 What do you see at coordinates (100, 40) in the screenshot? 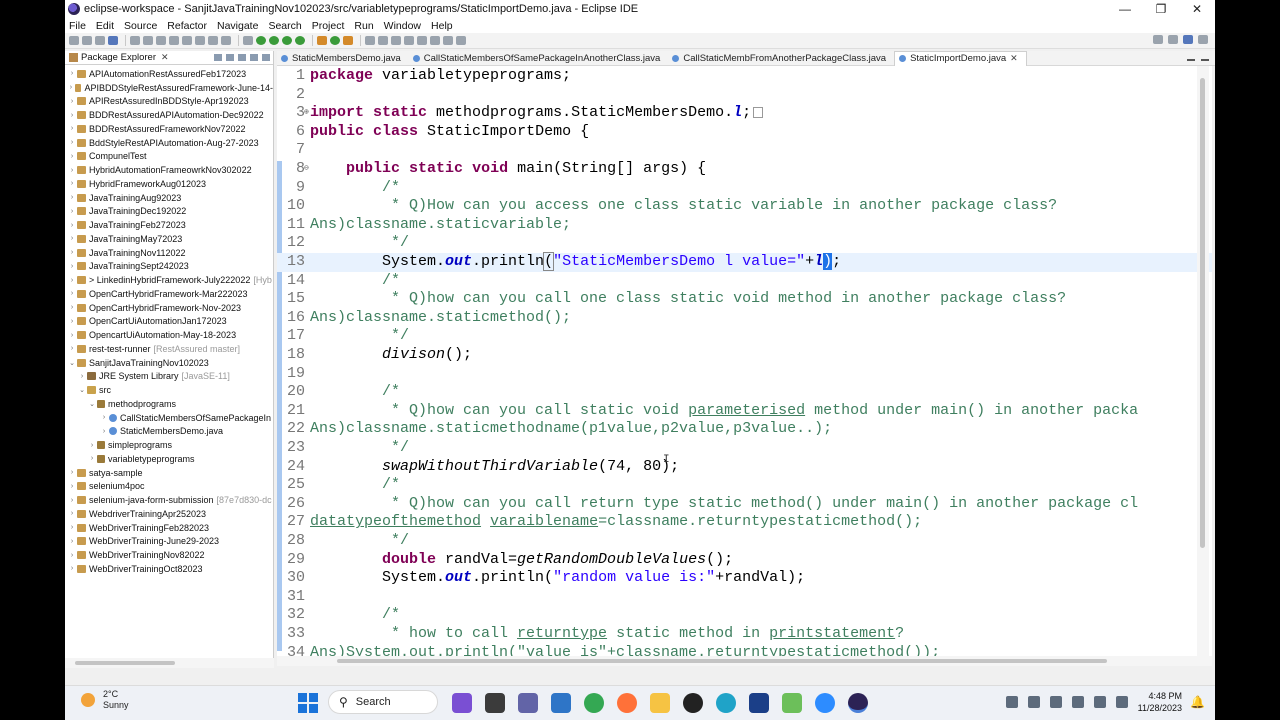
I see `save-all-icon` at bounding box center [100, 40].